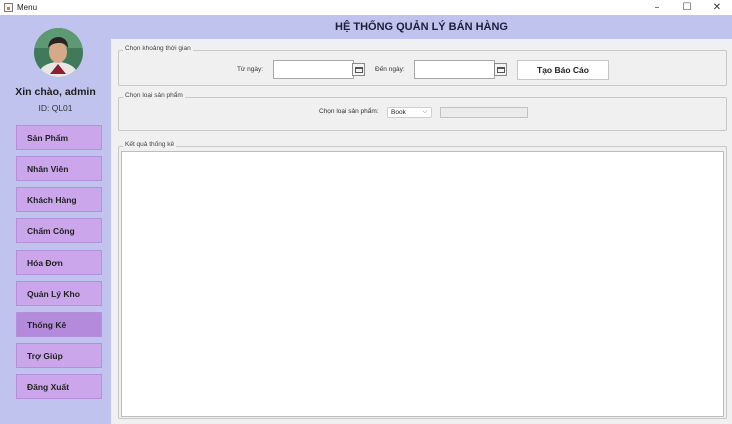  What do you see at coordinates (717, 7) in the screenshot?
I see `close-button: ✕` at bounding box center [717, 7].